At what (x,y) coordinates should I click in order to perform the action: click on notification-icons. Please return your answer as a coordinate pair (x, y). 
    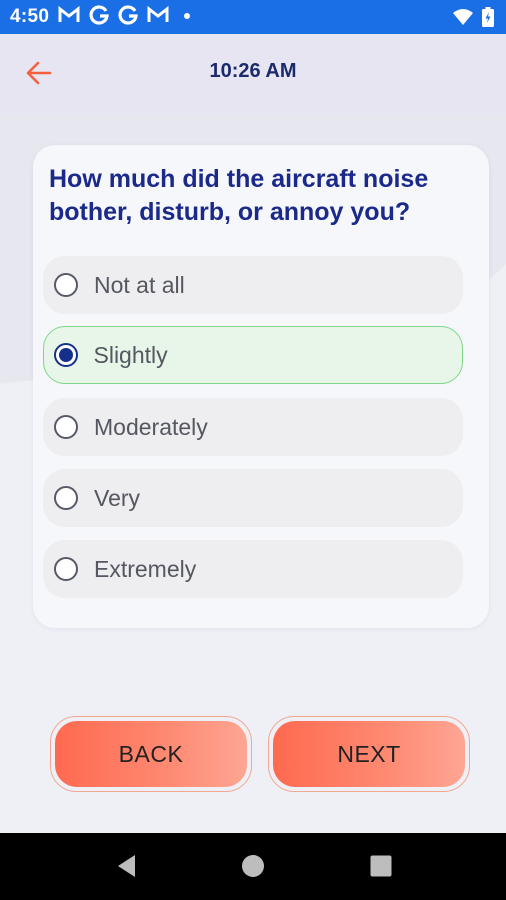
    Looking at the image, I should click on (124, 15).